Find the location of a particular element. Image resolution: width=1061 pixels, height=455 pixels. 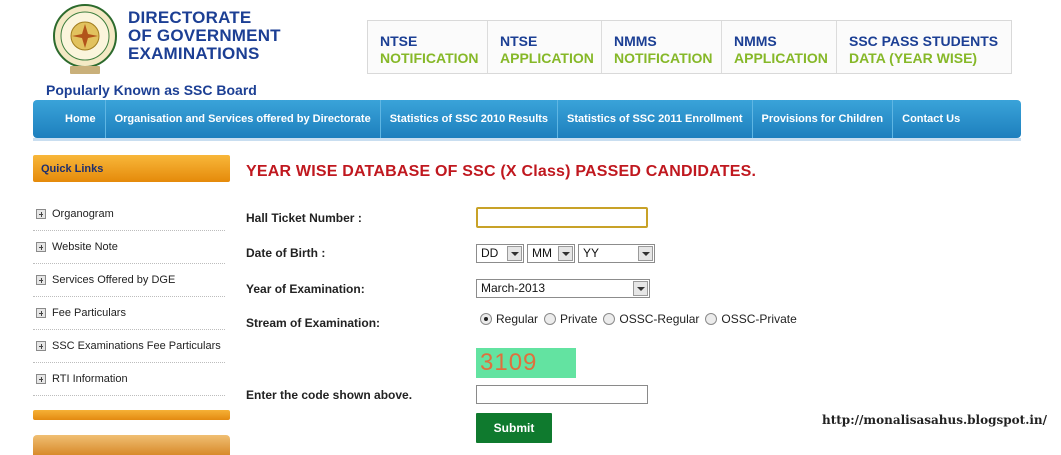

nav-stats-2010: Statistics of SSC 2010 Results is located at coordinates (468, 119).